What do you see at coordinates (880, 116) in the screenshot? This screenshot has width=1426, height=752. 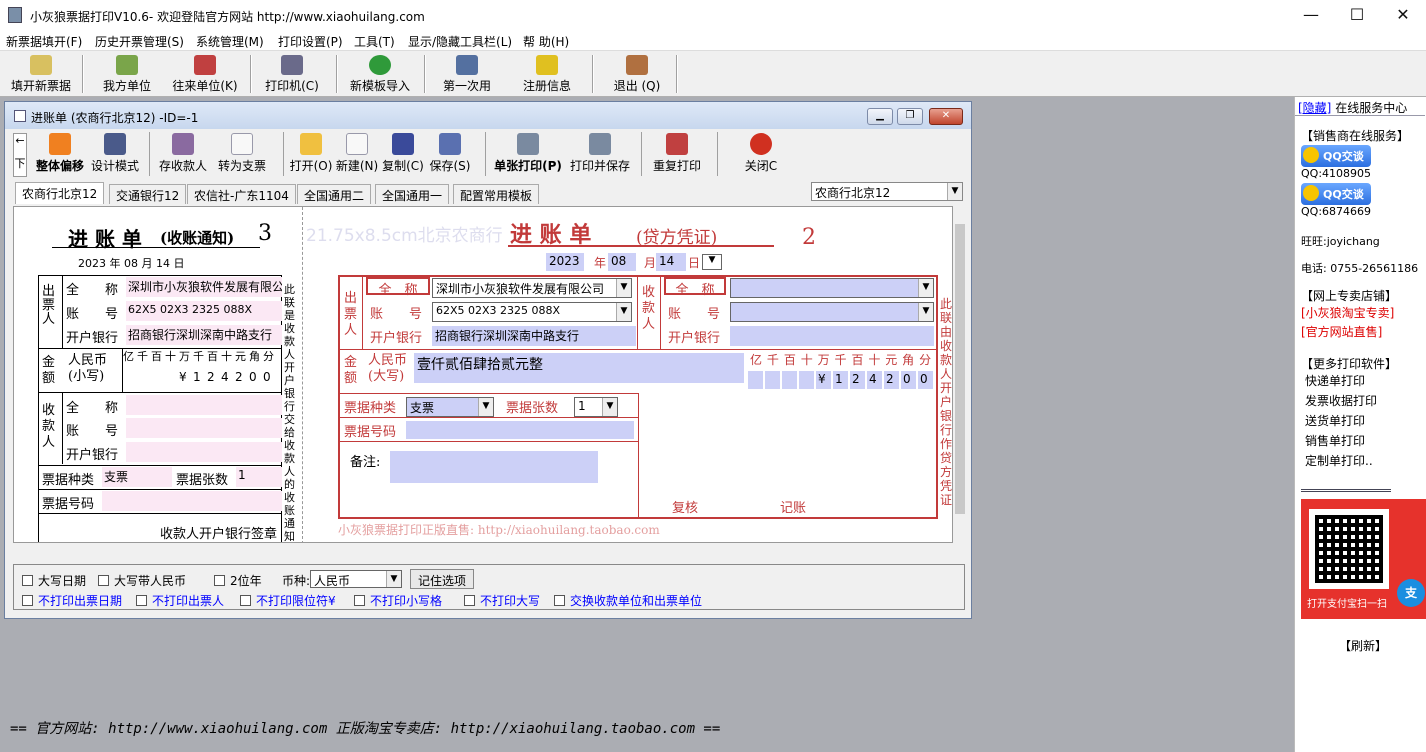 I see `child-minimize-button: ▁` at bounding box center [880, 116].